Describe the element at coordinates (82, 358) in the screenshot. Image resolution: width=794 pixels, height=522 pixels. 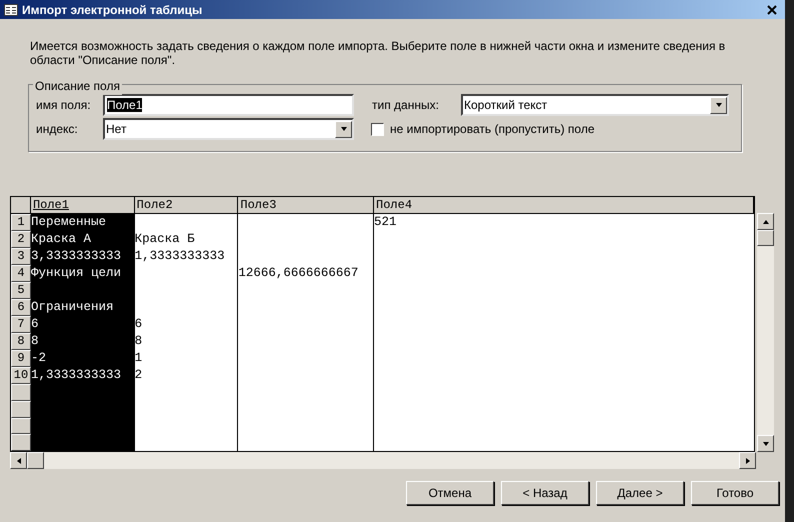
I see `table-cell: -2` at that location.